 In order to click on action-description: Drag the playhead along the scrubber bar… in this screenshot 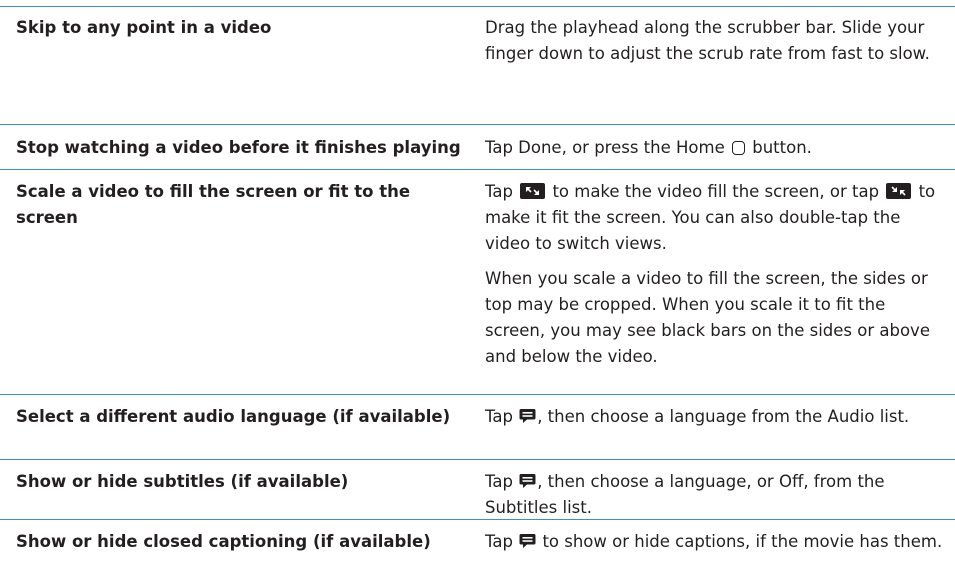, I will do `click(715, 41)`.